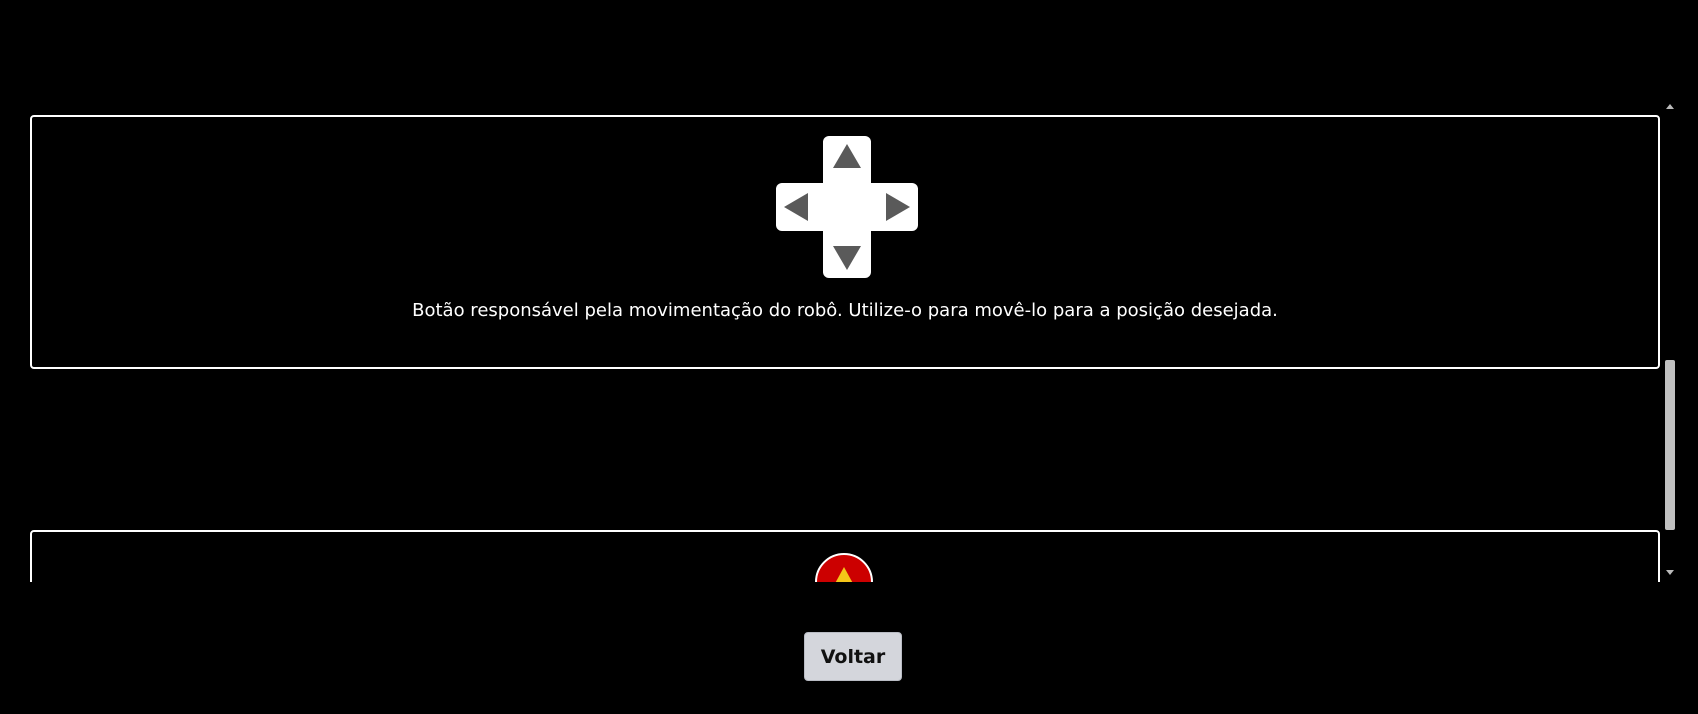 This screenshot has width=1698, height=714. Describe the element at coordinates (853, 656) in the screenshot. I see `back-button: Voltar` at that location.